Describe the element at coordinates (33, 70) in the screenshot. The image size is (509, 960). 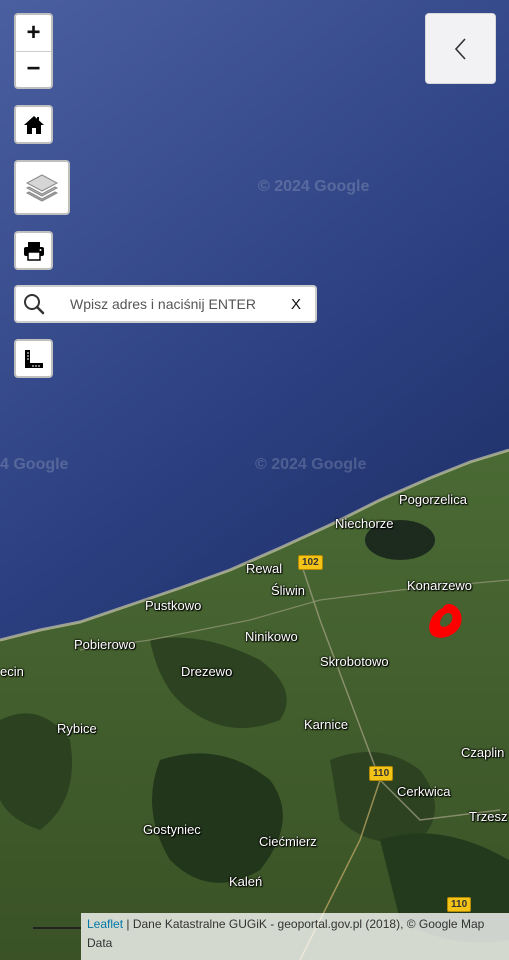
I see `zoom-out-button: −` at that location.